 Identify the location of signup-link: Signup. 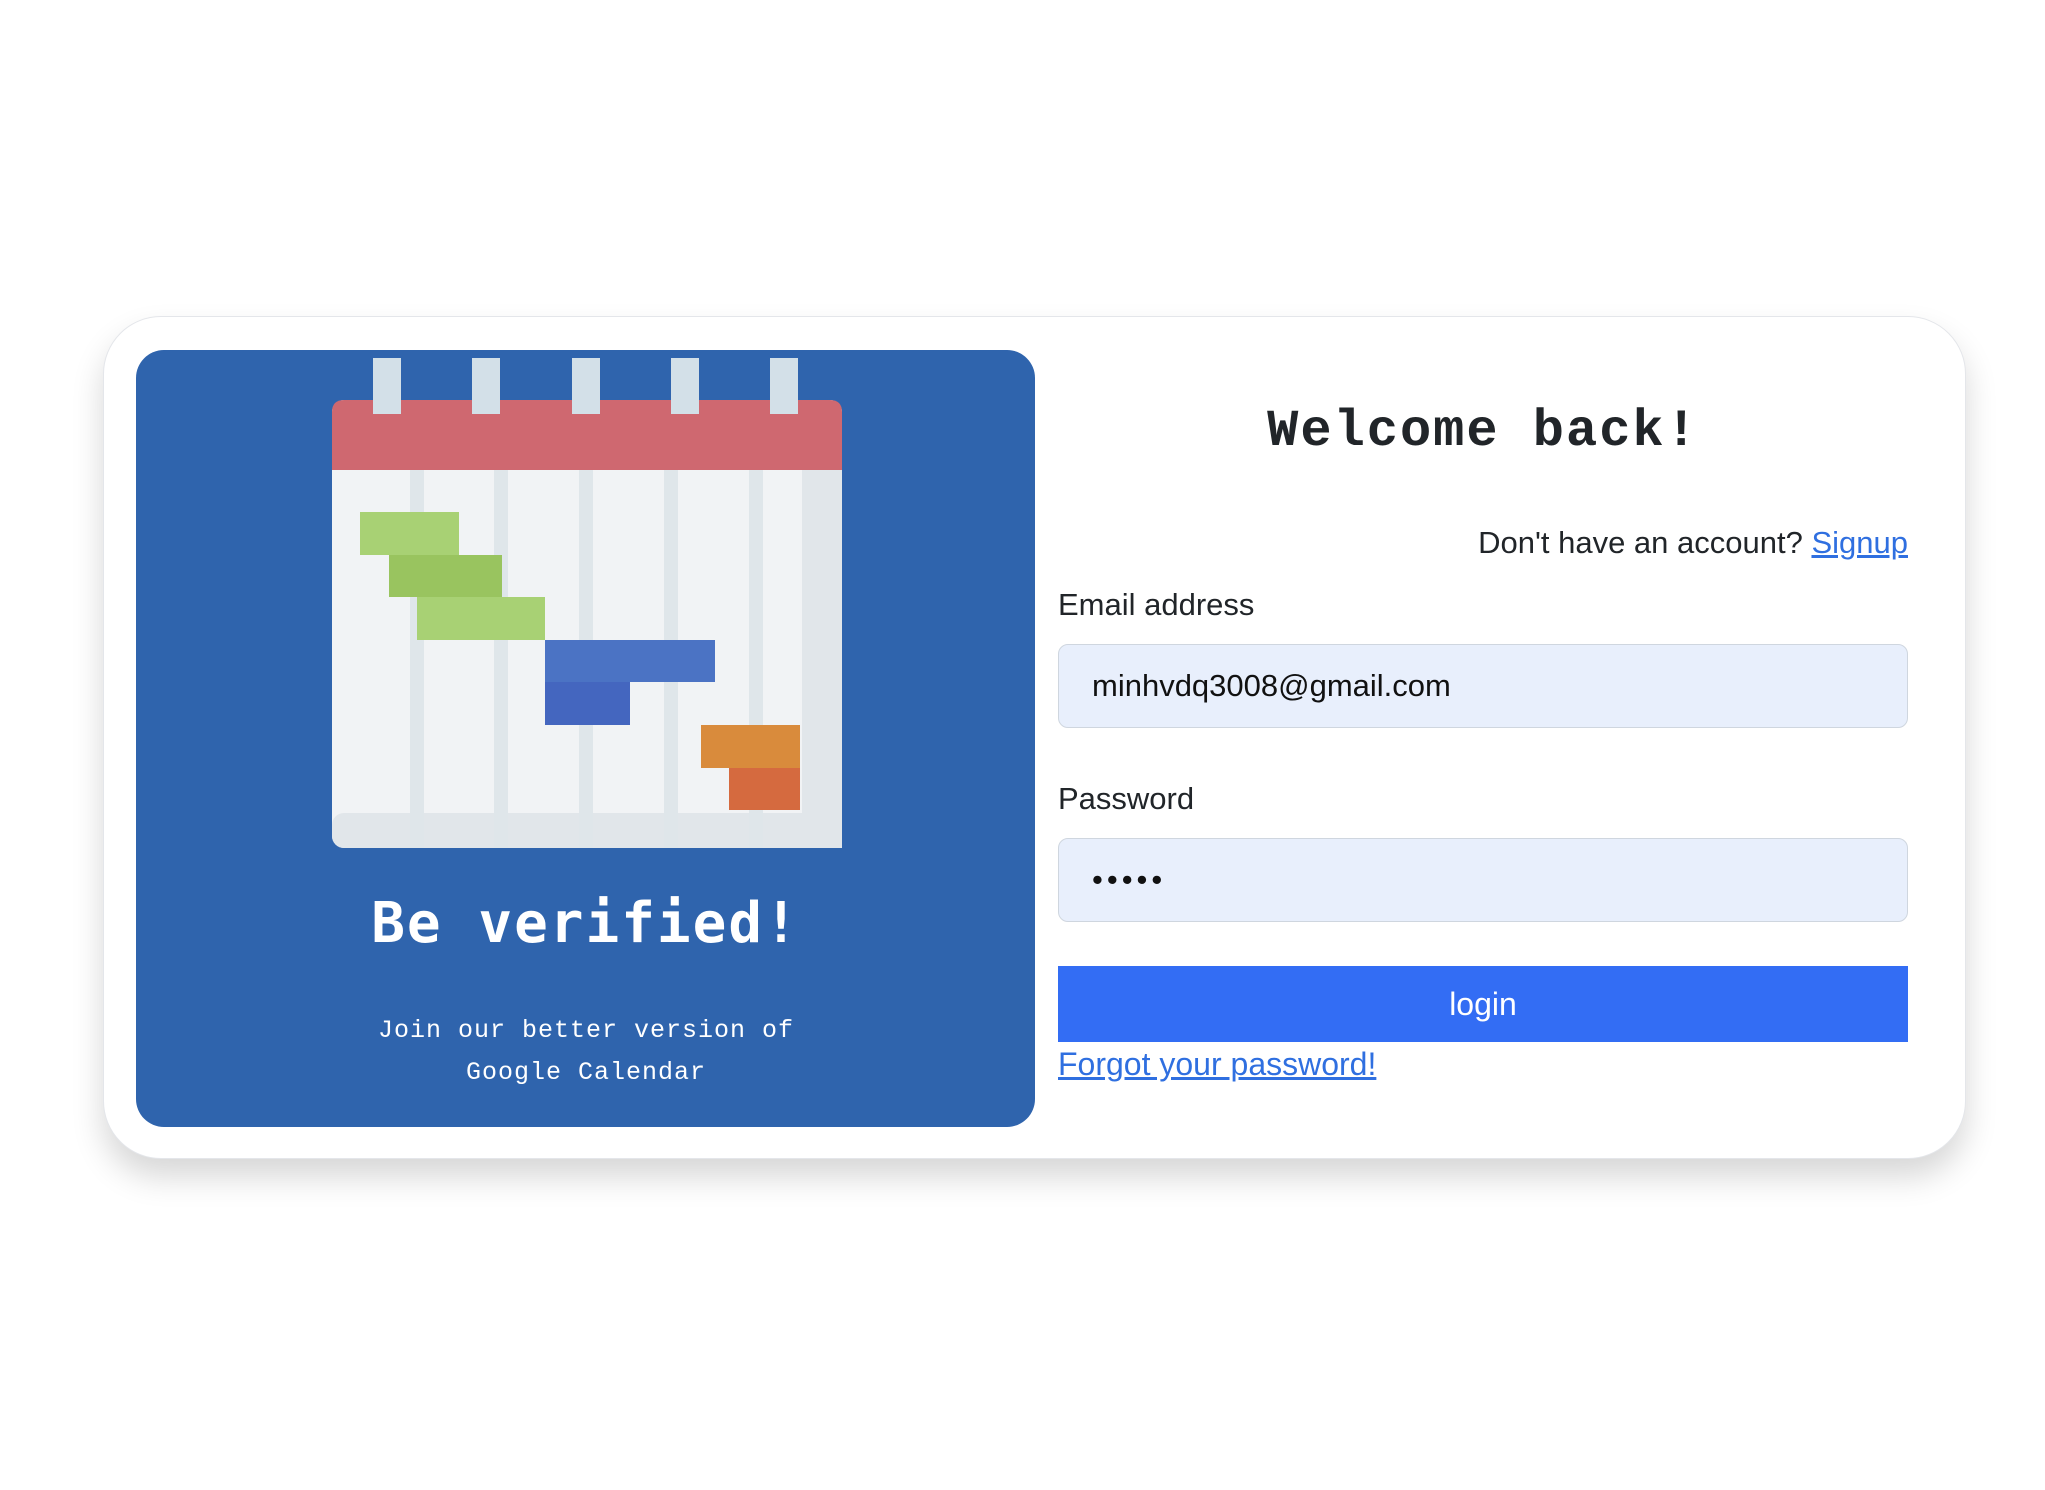
(1859, 542).